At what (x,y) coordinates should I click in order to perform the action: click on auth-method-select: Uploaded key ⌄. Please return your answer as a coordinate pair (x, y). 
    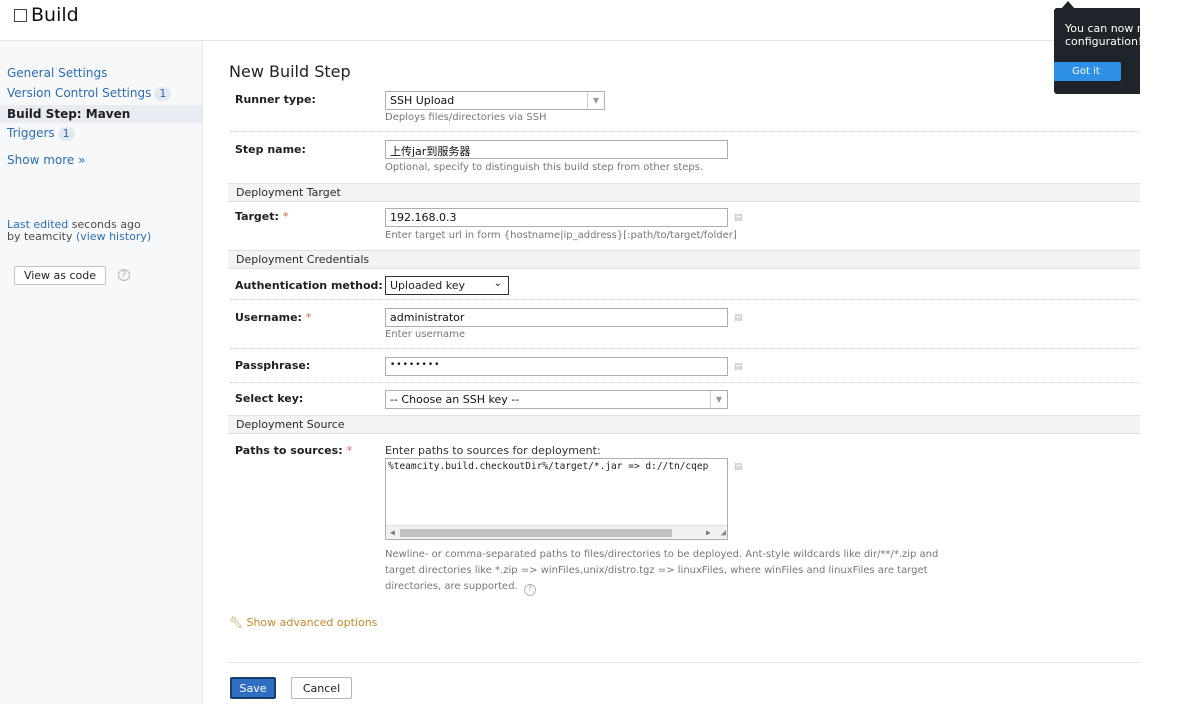
    Looking at the image, I should click on (447, 285).